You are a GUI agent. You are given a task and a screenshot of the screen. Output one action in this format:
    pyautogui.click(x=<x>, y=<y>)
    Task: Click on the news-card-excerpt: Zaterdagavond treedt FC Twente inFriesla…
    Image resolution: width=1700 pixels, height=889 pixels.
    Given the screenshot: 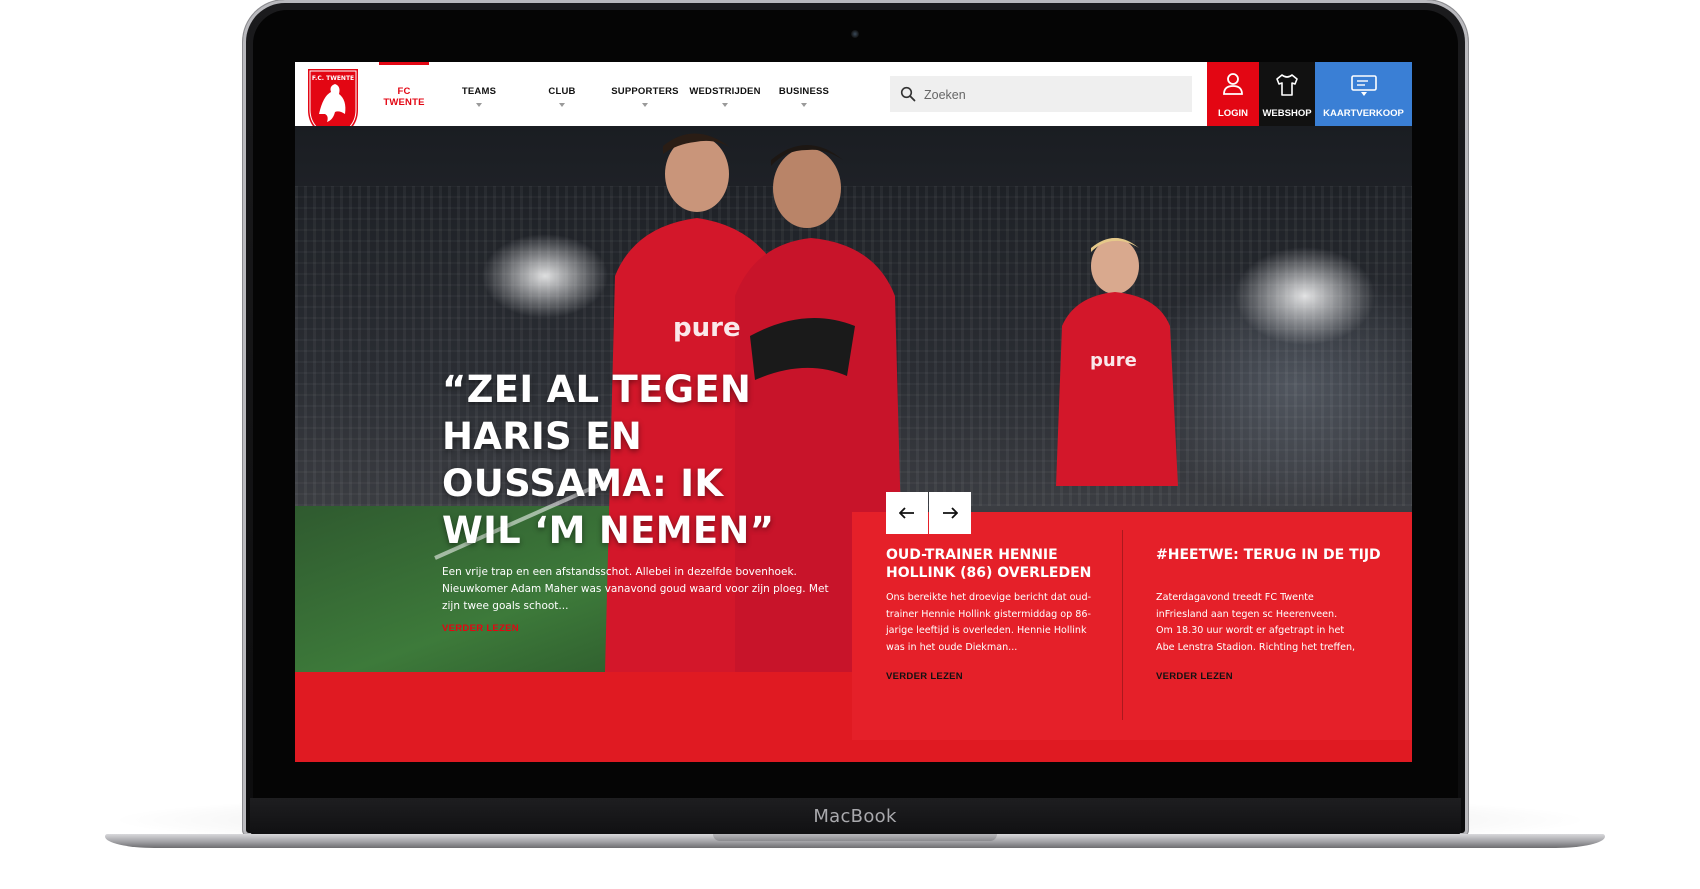 What is the action you would take?
    pyautogui.click(x=1256, y=622)
    